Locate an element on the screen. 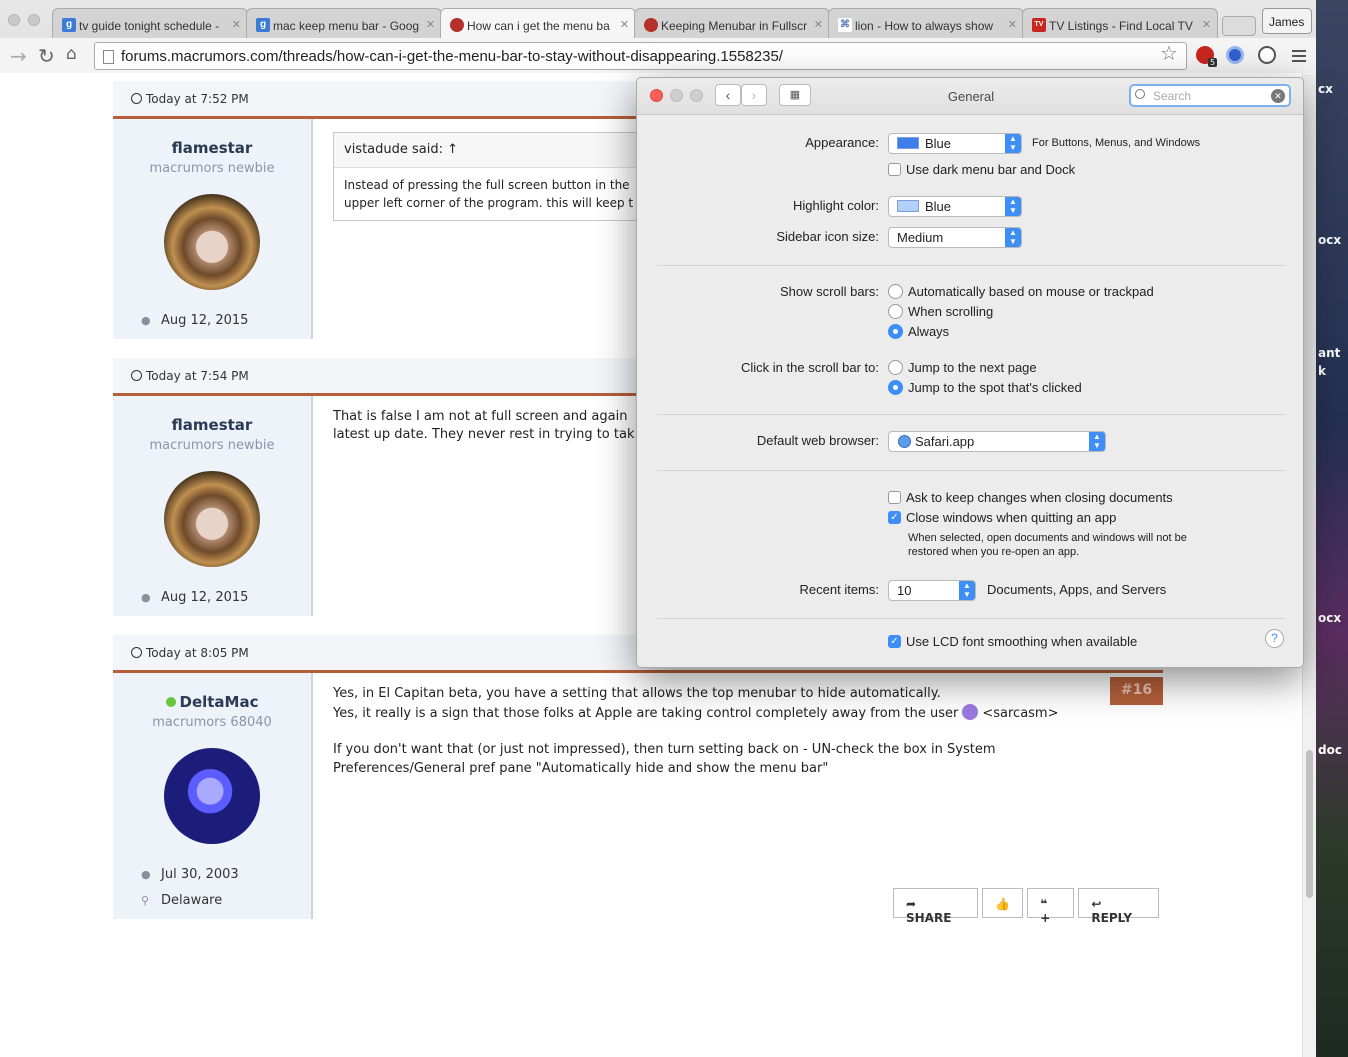 The image size is (1348, 1057). chat-extension-icon is located at coordinates (1267, 55).